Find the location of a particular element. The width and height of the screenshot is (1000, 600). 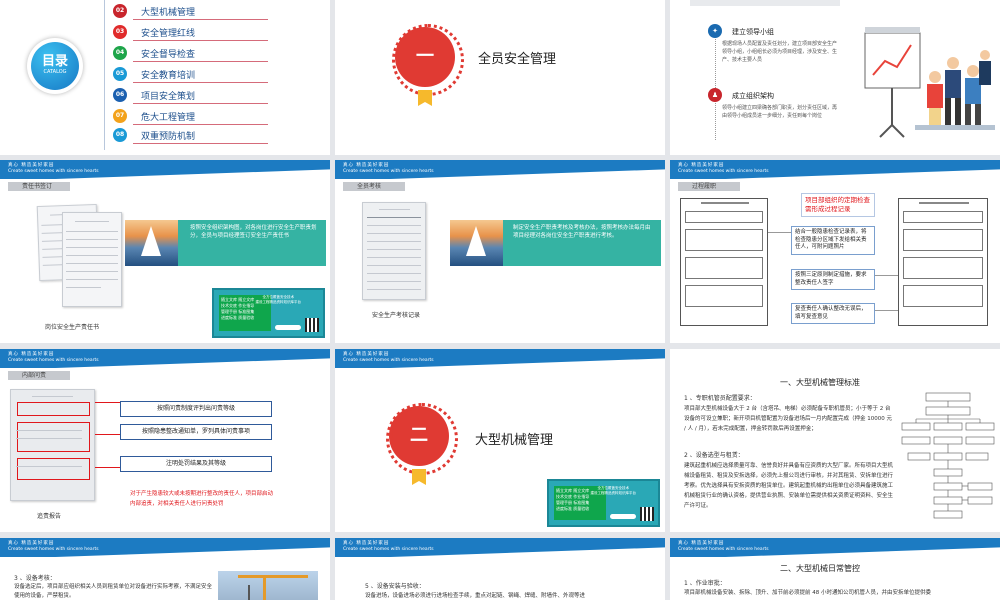

timeline-line is located at coordinates (715, 85).